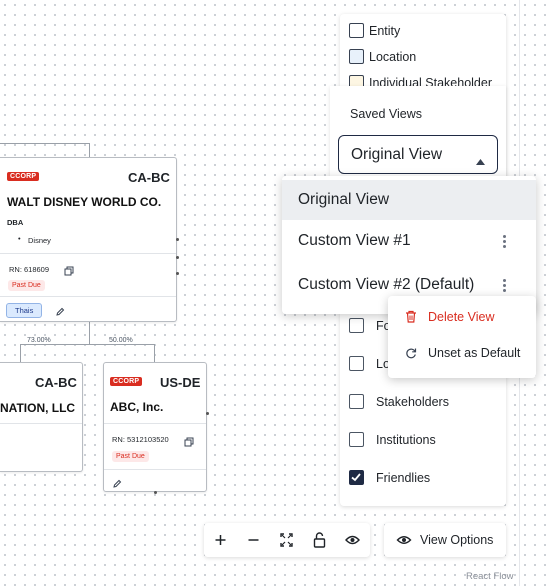  What do you see at coordinates (356, 30) in the screenshot?
I see `legend-swatch-entity` at bounding box center [356, 30].